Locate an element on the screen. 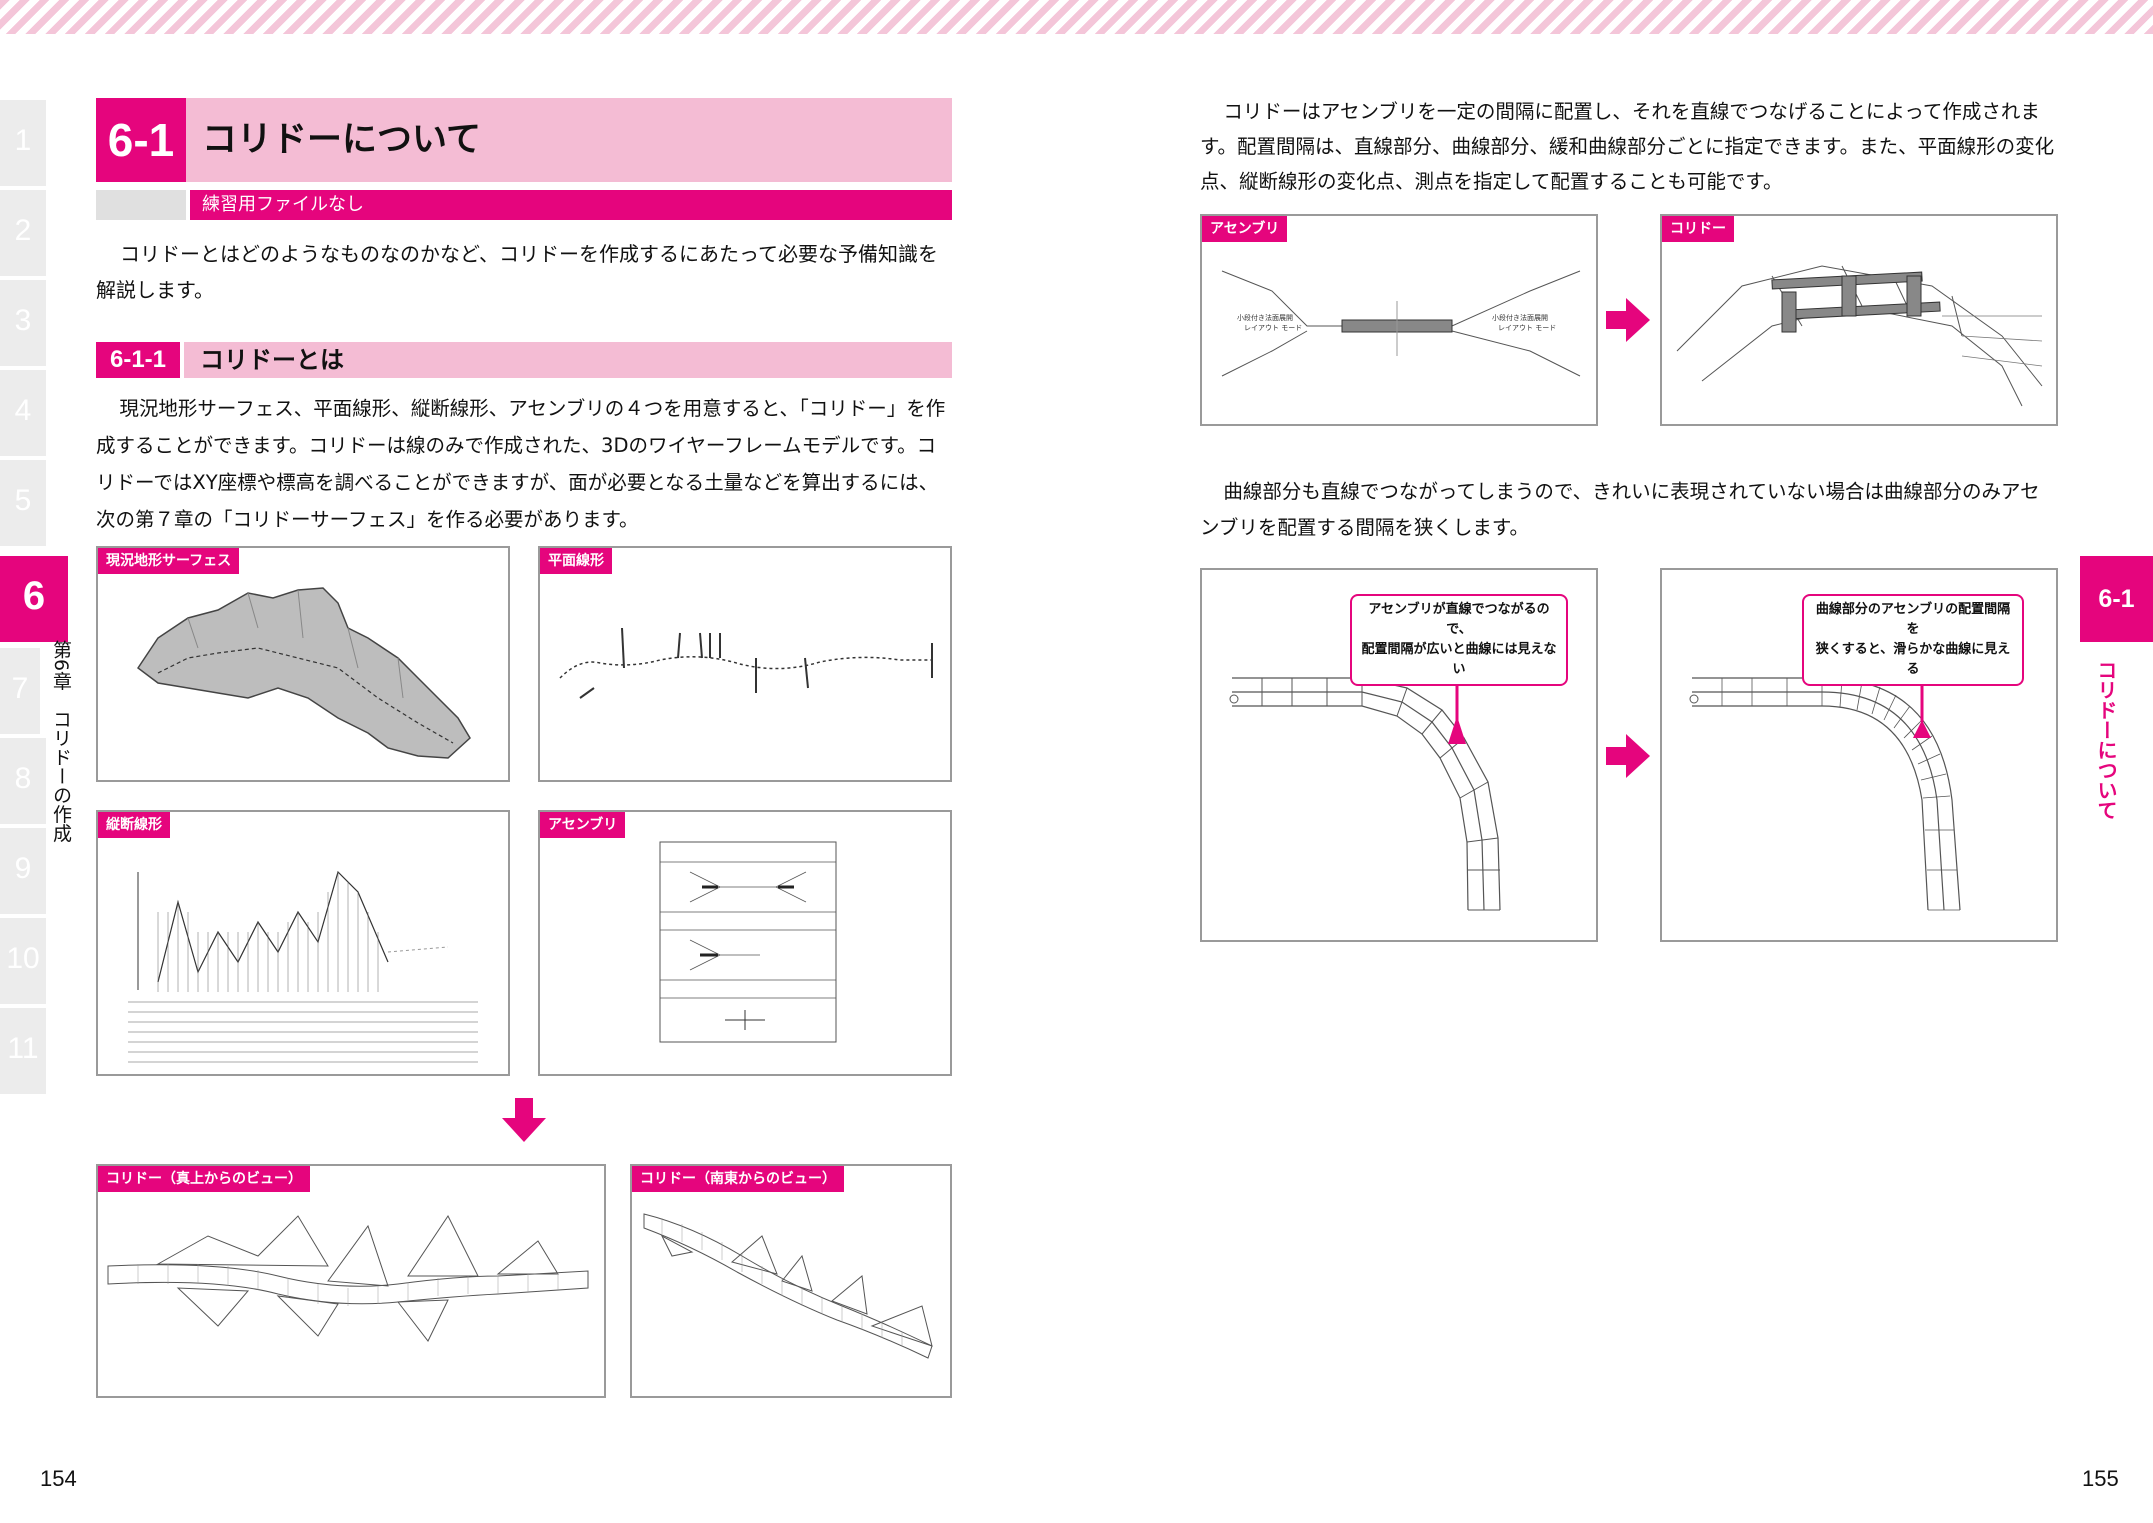  callout-coarse: アセンブリが直線でつながるので、 配置間隔が広いと曲線には見えない is located at coordinates (1459, 640).